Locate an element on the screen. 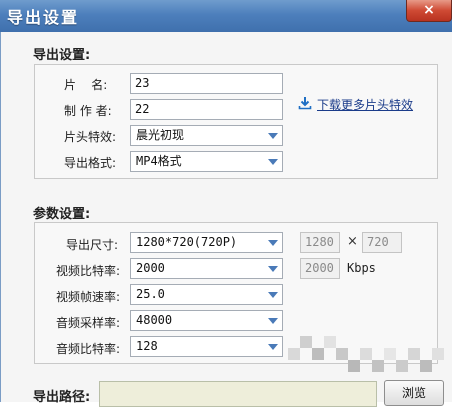  audio-bitrate-value: 128 is located at coordinates (147, 346).